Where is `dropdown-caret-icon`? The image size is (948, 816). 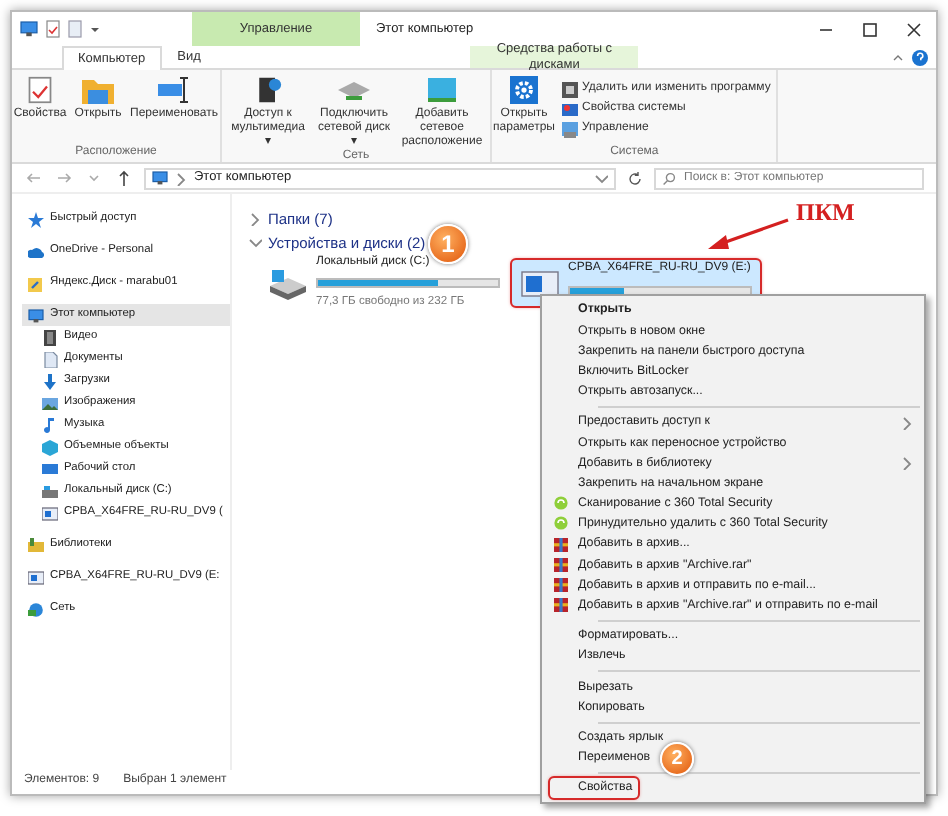 dropdown-caret-icon is located at coordinates (601, 178).